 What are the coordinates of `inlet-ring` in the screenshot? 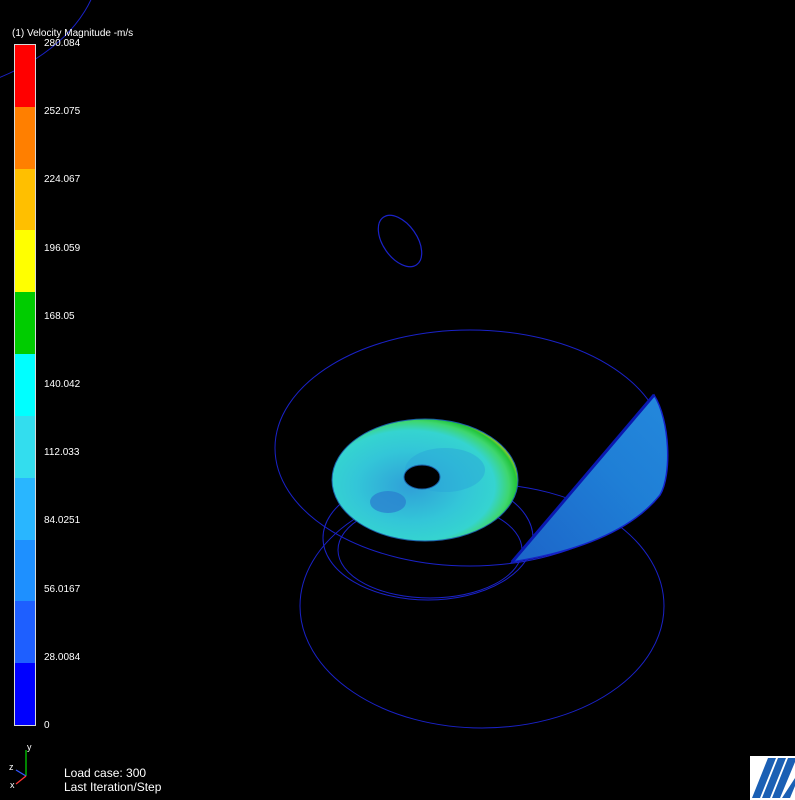 It's located at (400, 241).